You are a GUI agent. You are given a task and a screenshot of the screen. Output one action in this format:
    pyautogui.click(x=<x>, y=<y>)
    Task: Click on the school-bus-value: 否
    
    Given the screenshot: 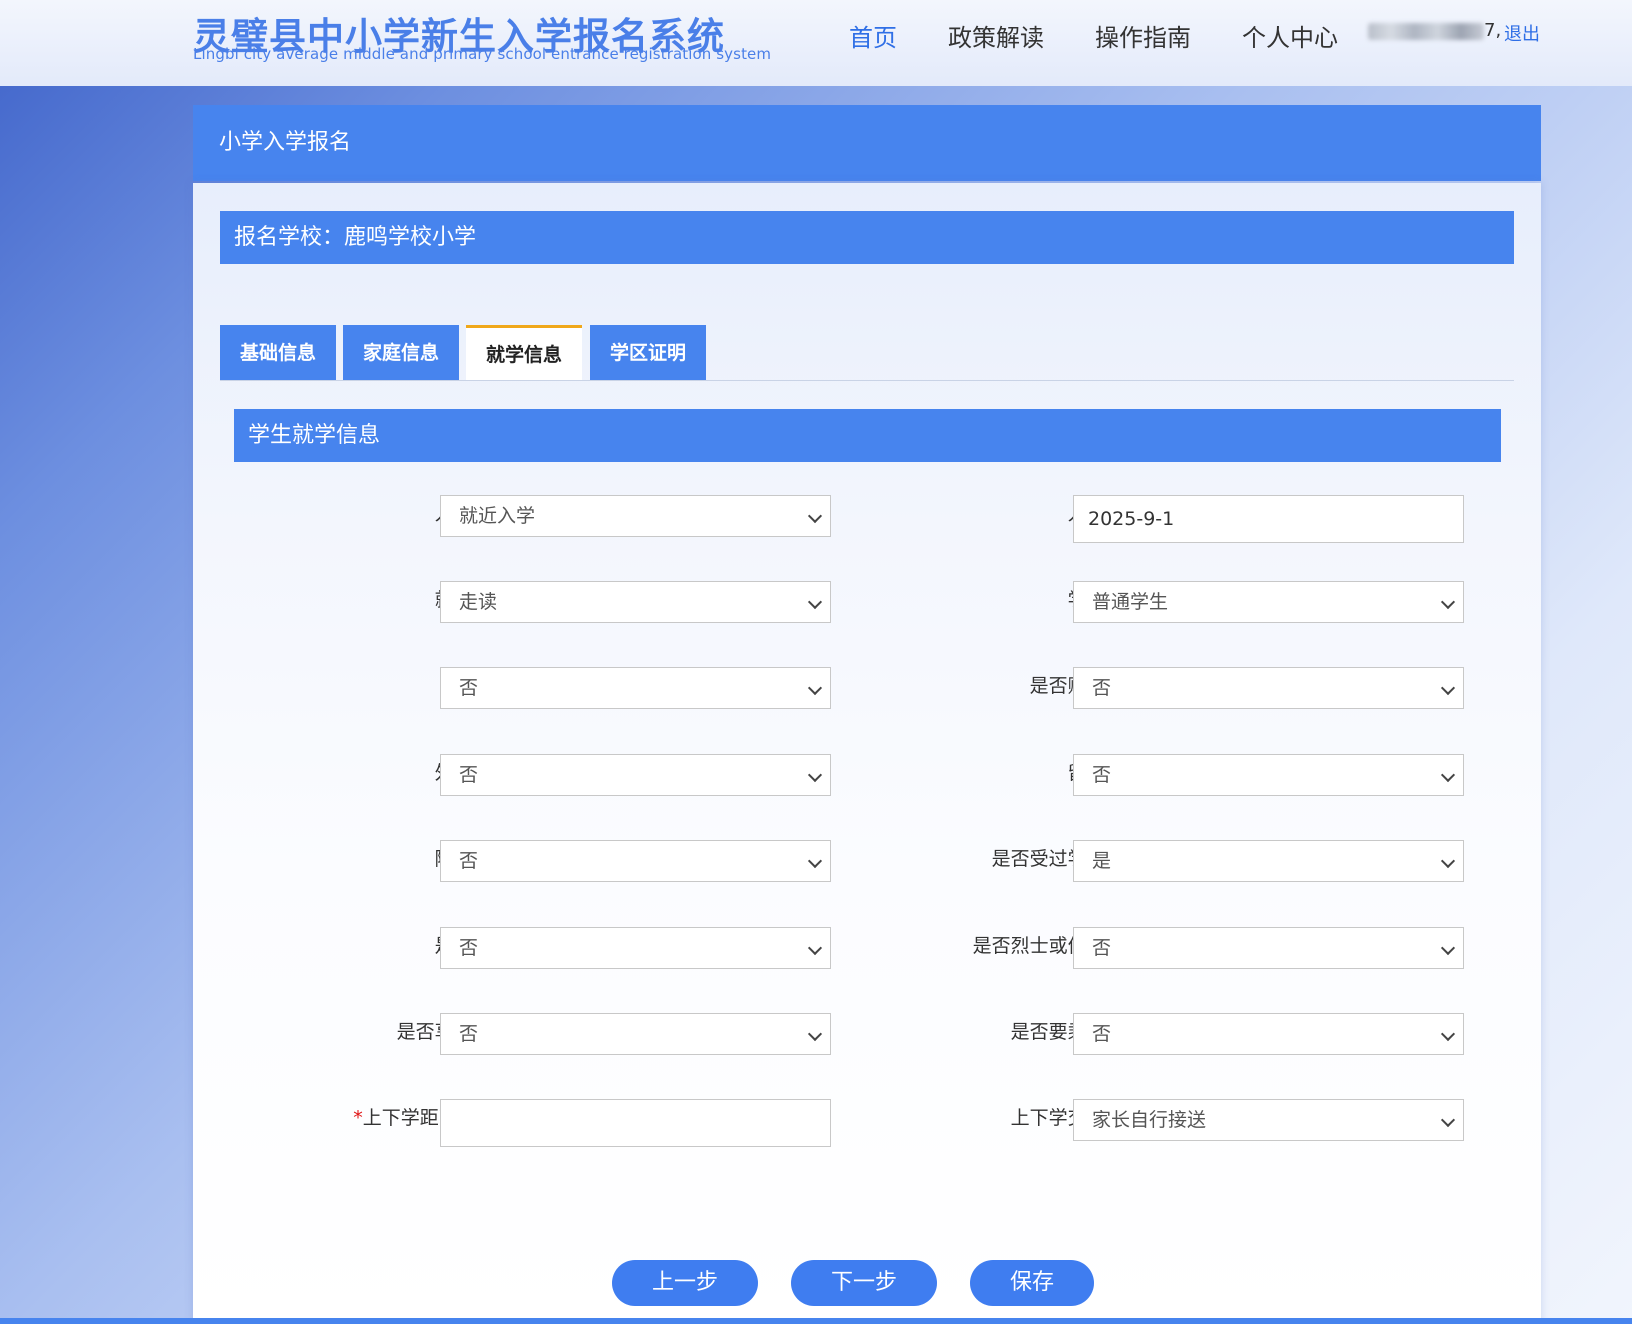 What is the action you would take?
    pyautogui.click(x=1102, y=1034)
    